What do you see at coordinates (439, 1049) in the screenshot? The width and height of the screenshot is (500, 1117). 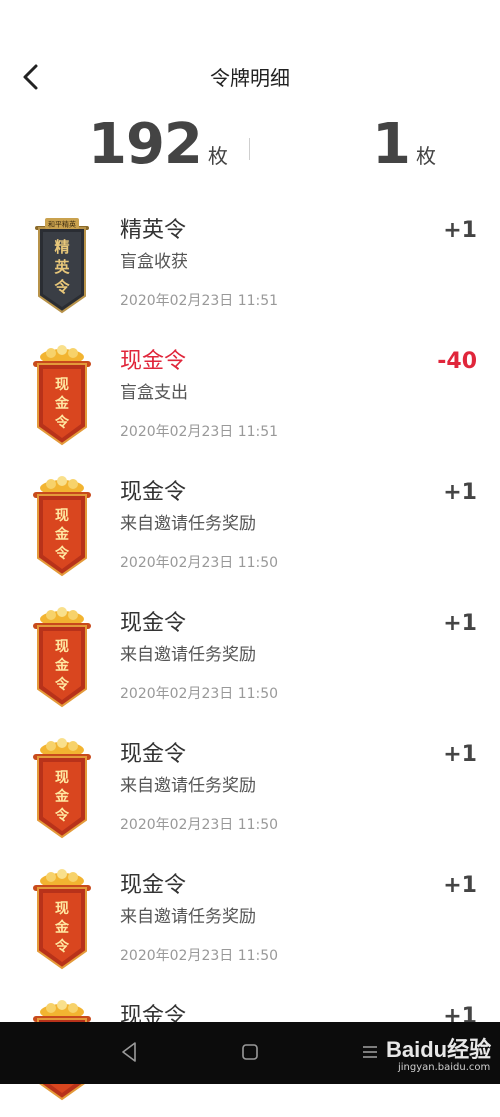 I see `watermark-brand: Bai⁠du经验` at bounding box center [439, 1049].